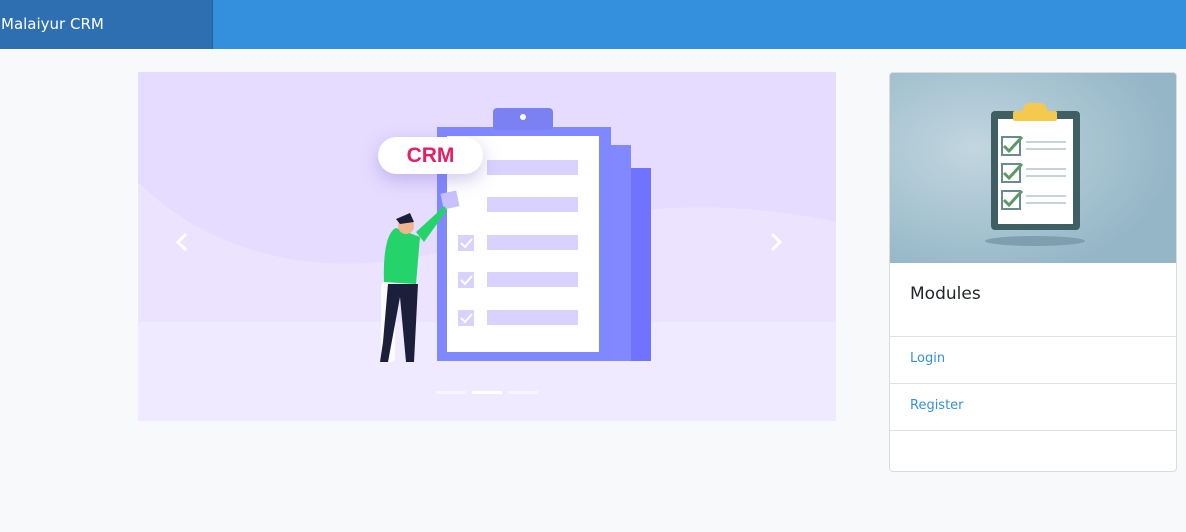  I want to click on top-navbar: Malaiyur CRM, so click(593, 24).